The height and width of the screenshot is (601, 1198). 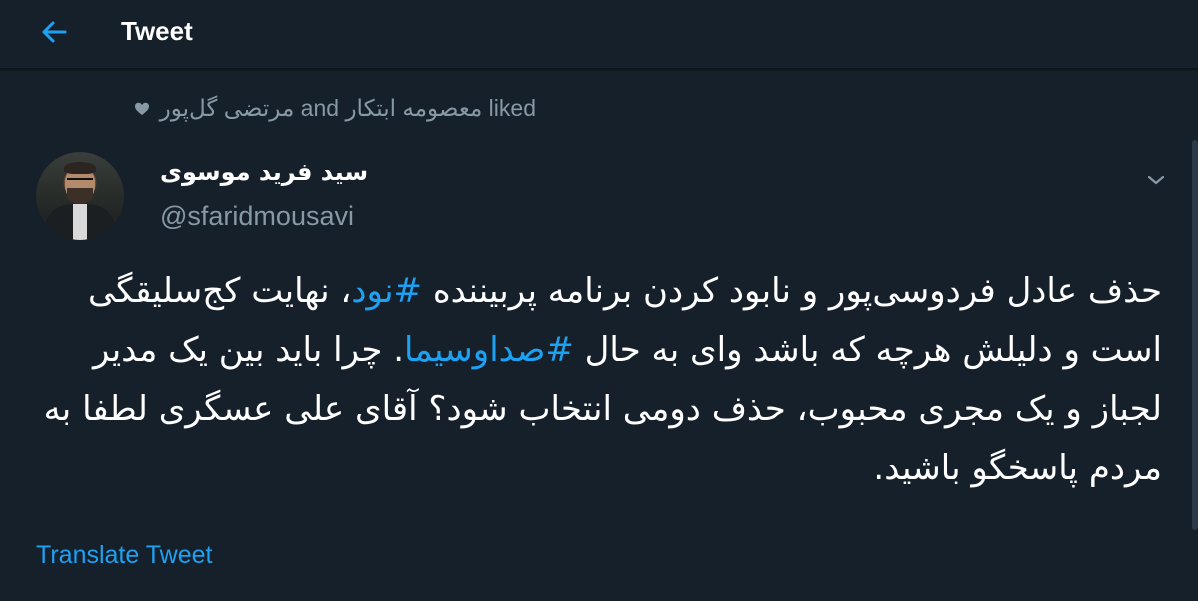 What do you see at coordinates (264, 172) in the screenshot?
I see `author-display-name: سید فرید موسوی` at bounding box center [264, 172].